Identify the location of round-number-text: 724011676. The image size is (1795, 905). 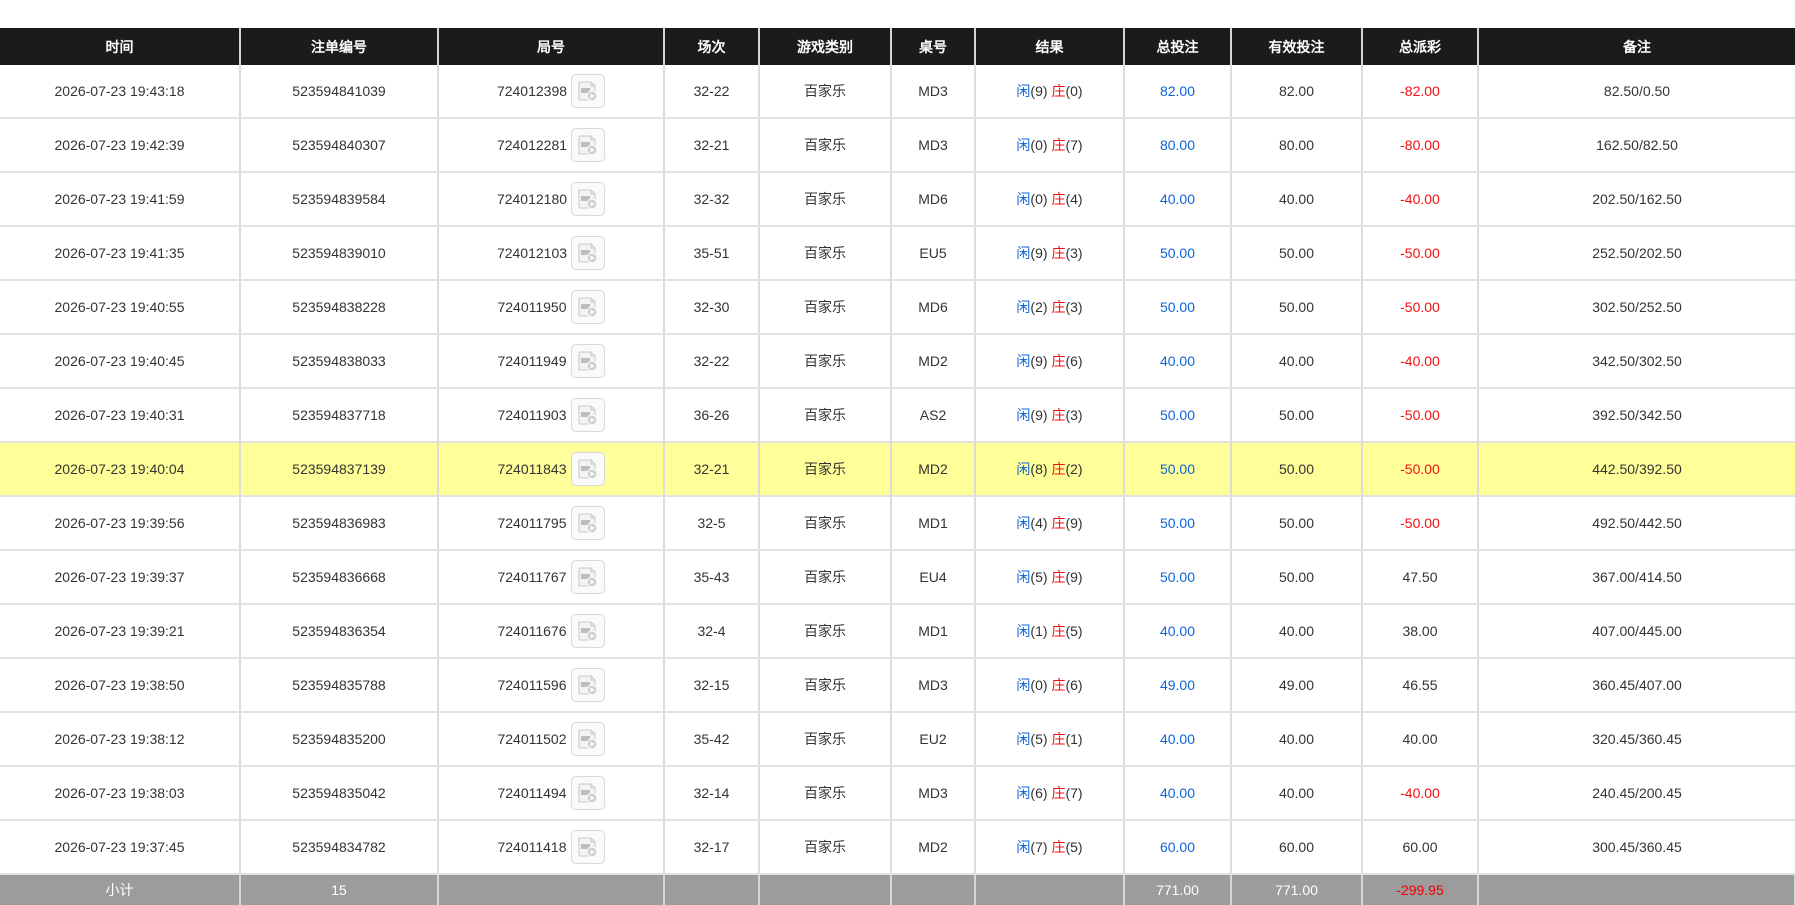
(532, 631).